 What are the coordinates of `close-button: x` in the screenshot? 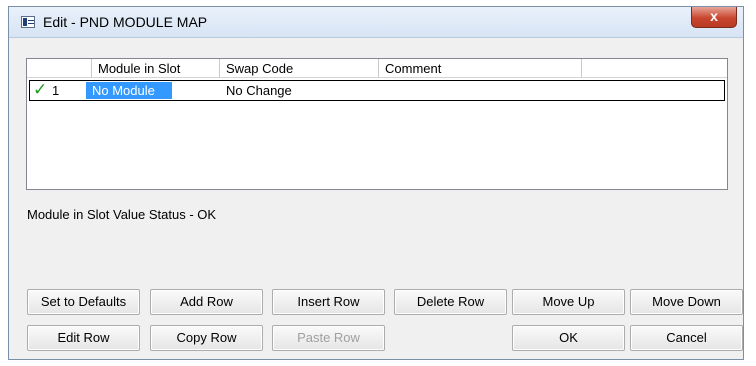 It's located at (714, 17).